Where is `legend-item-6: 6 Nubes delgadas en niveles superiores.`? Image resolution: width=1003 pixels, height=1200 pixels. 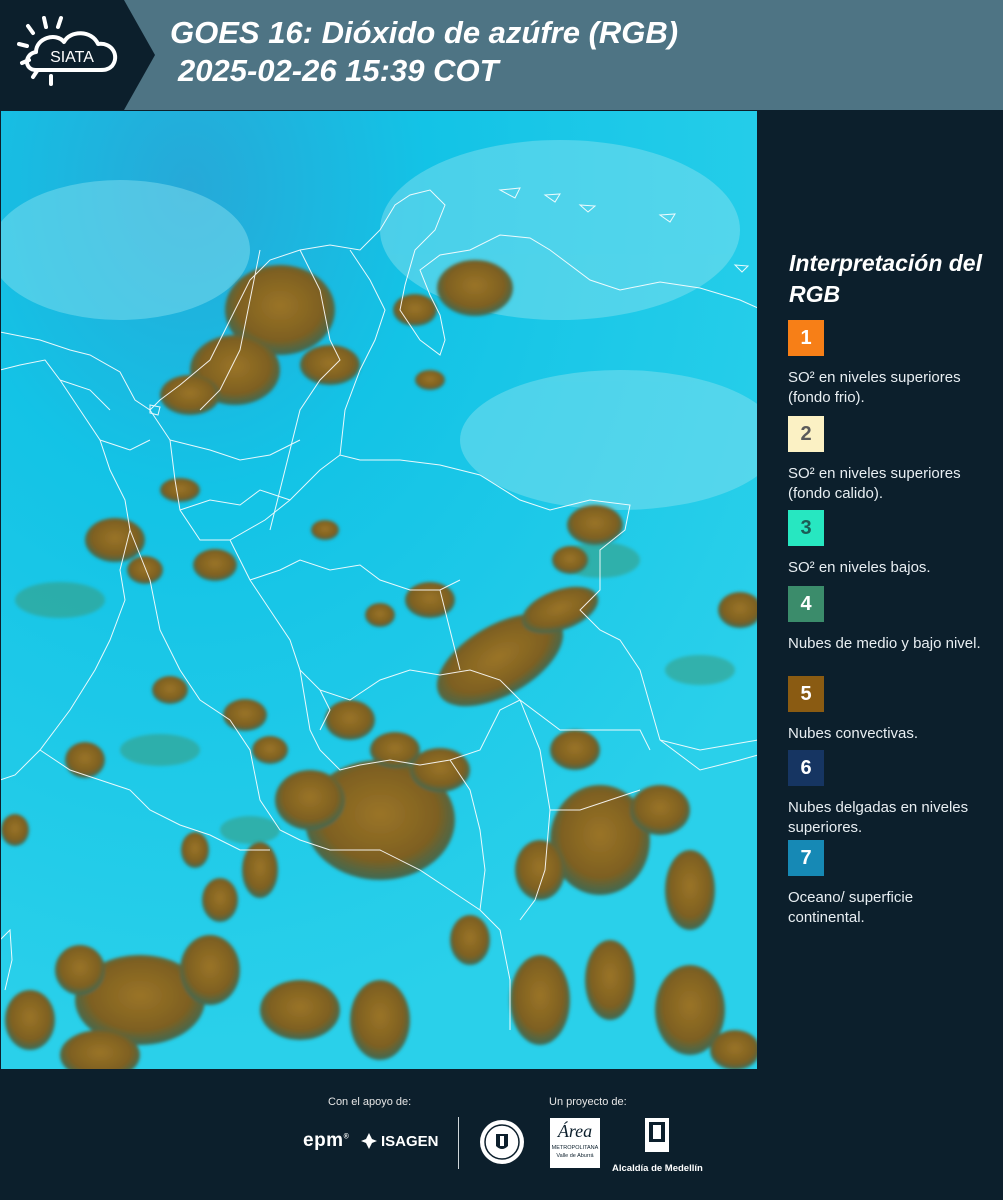
legend-item-6: 6 Nubes delgadas en niveles superiores. is located at coordinates (890, 794).